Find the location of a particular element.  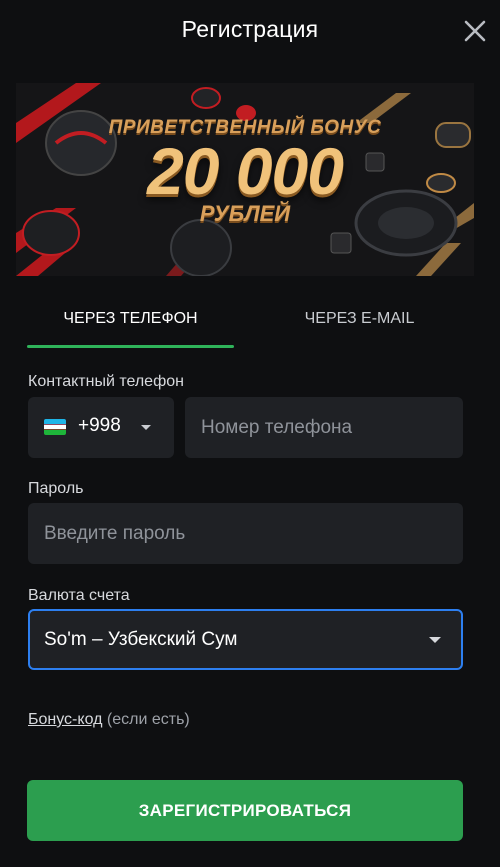

banner-currency: РУБЛЕЙ is located at coordinates (245, 213).